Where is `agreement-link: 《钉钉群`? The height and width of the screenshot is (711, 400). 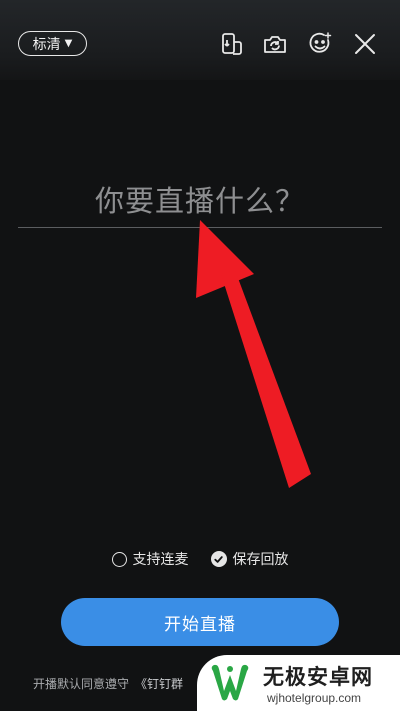
agreement-link: 《钉钉群 is located at coordinates (159, 684).